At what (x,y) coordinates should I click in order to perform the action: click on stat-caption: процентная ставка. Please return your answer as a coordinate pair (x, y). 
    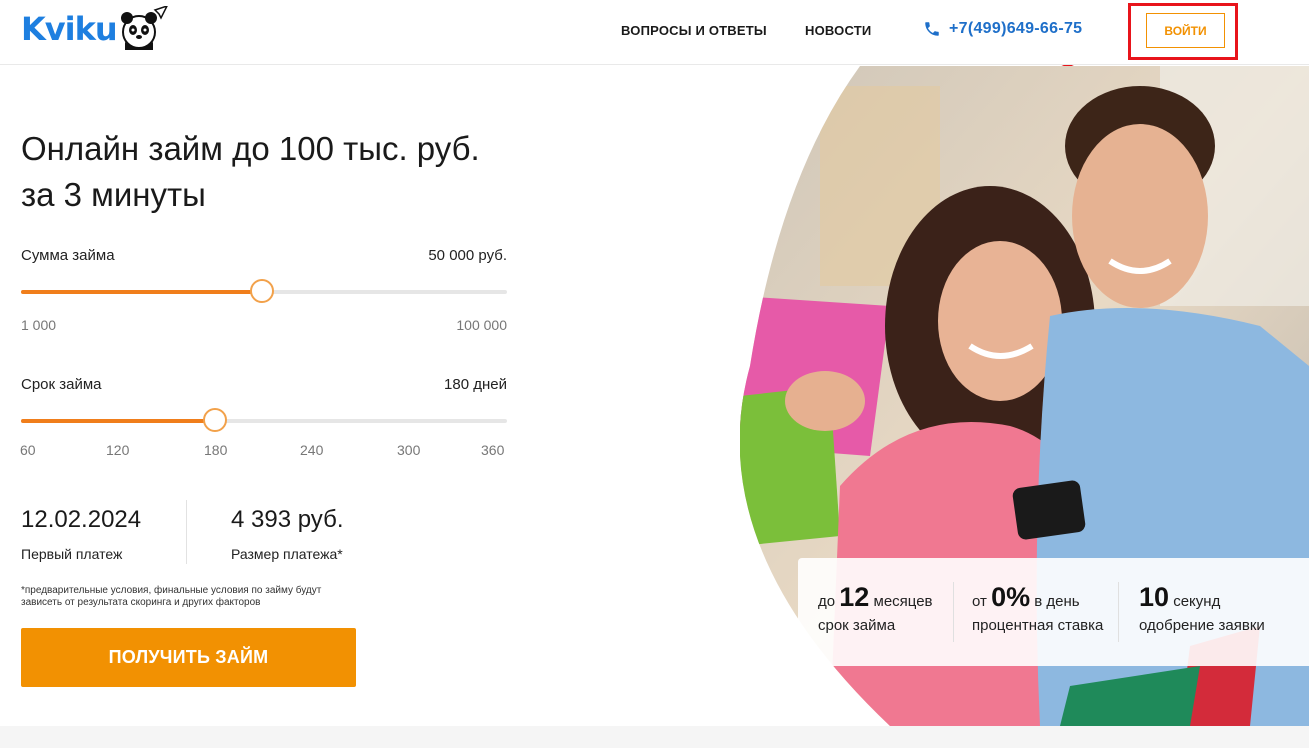
    Looking at the image, I should click on (1038, 625).